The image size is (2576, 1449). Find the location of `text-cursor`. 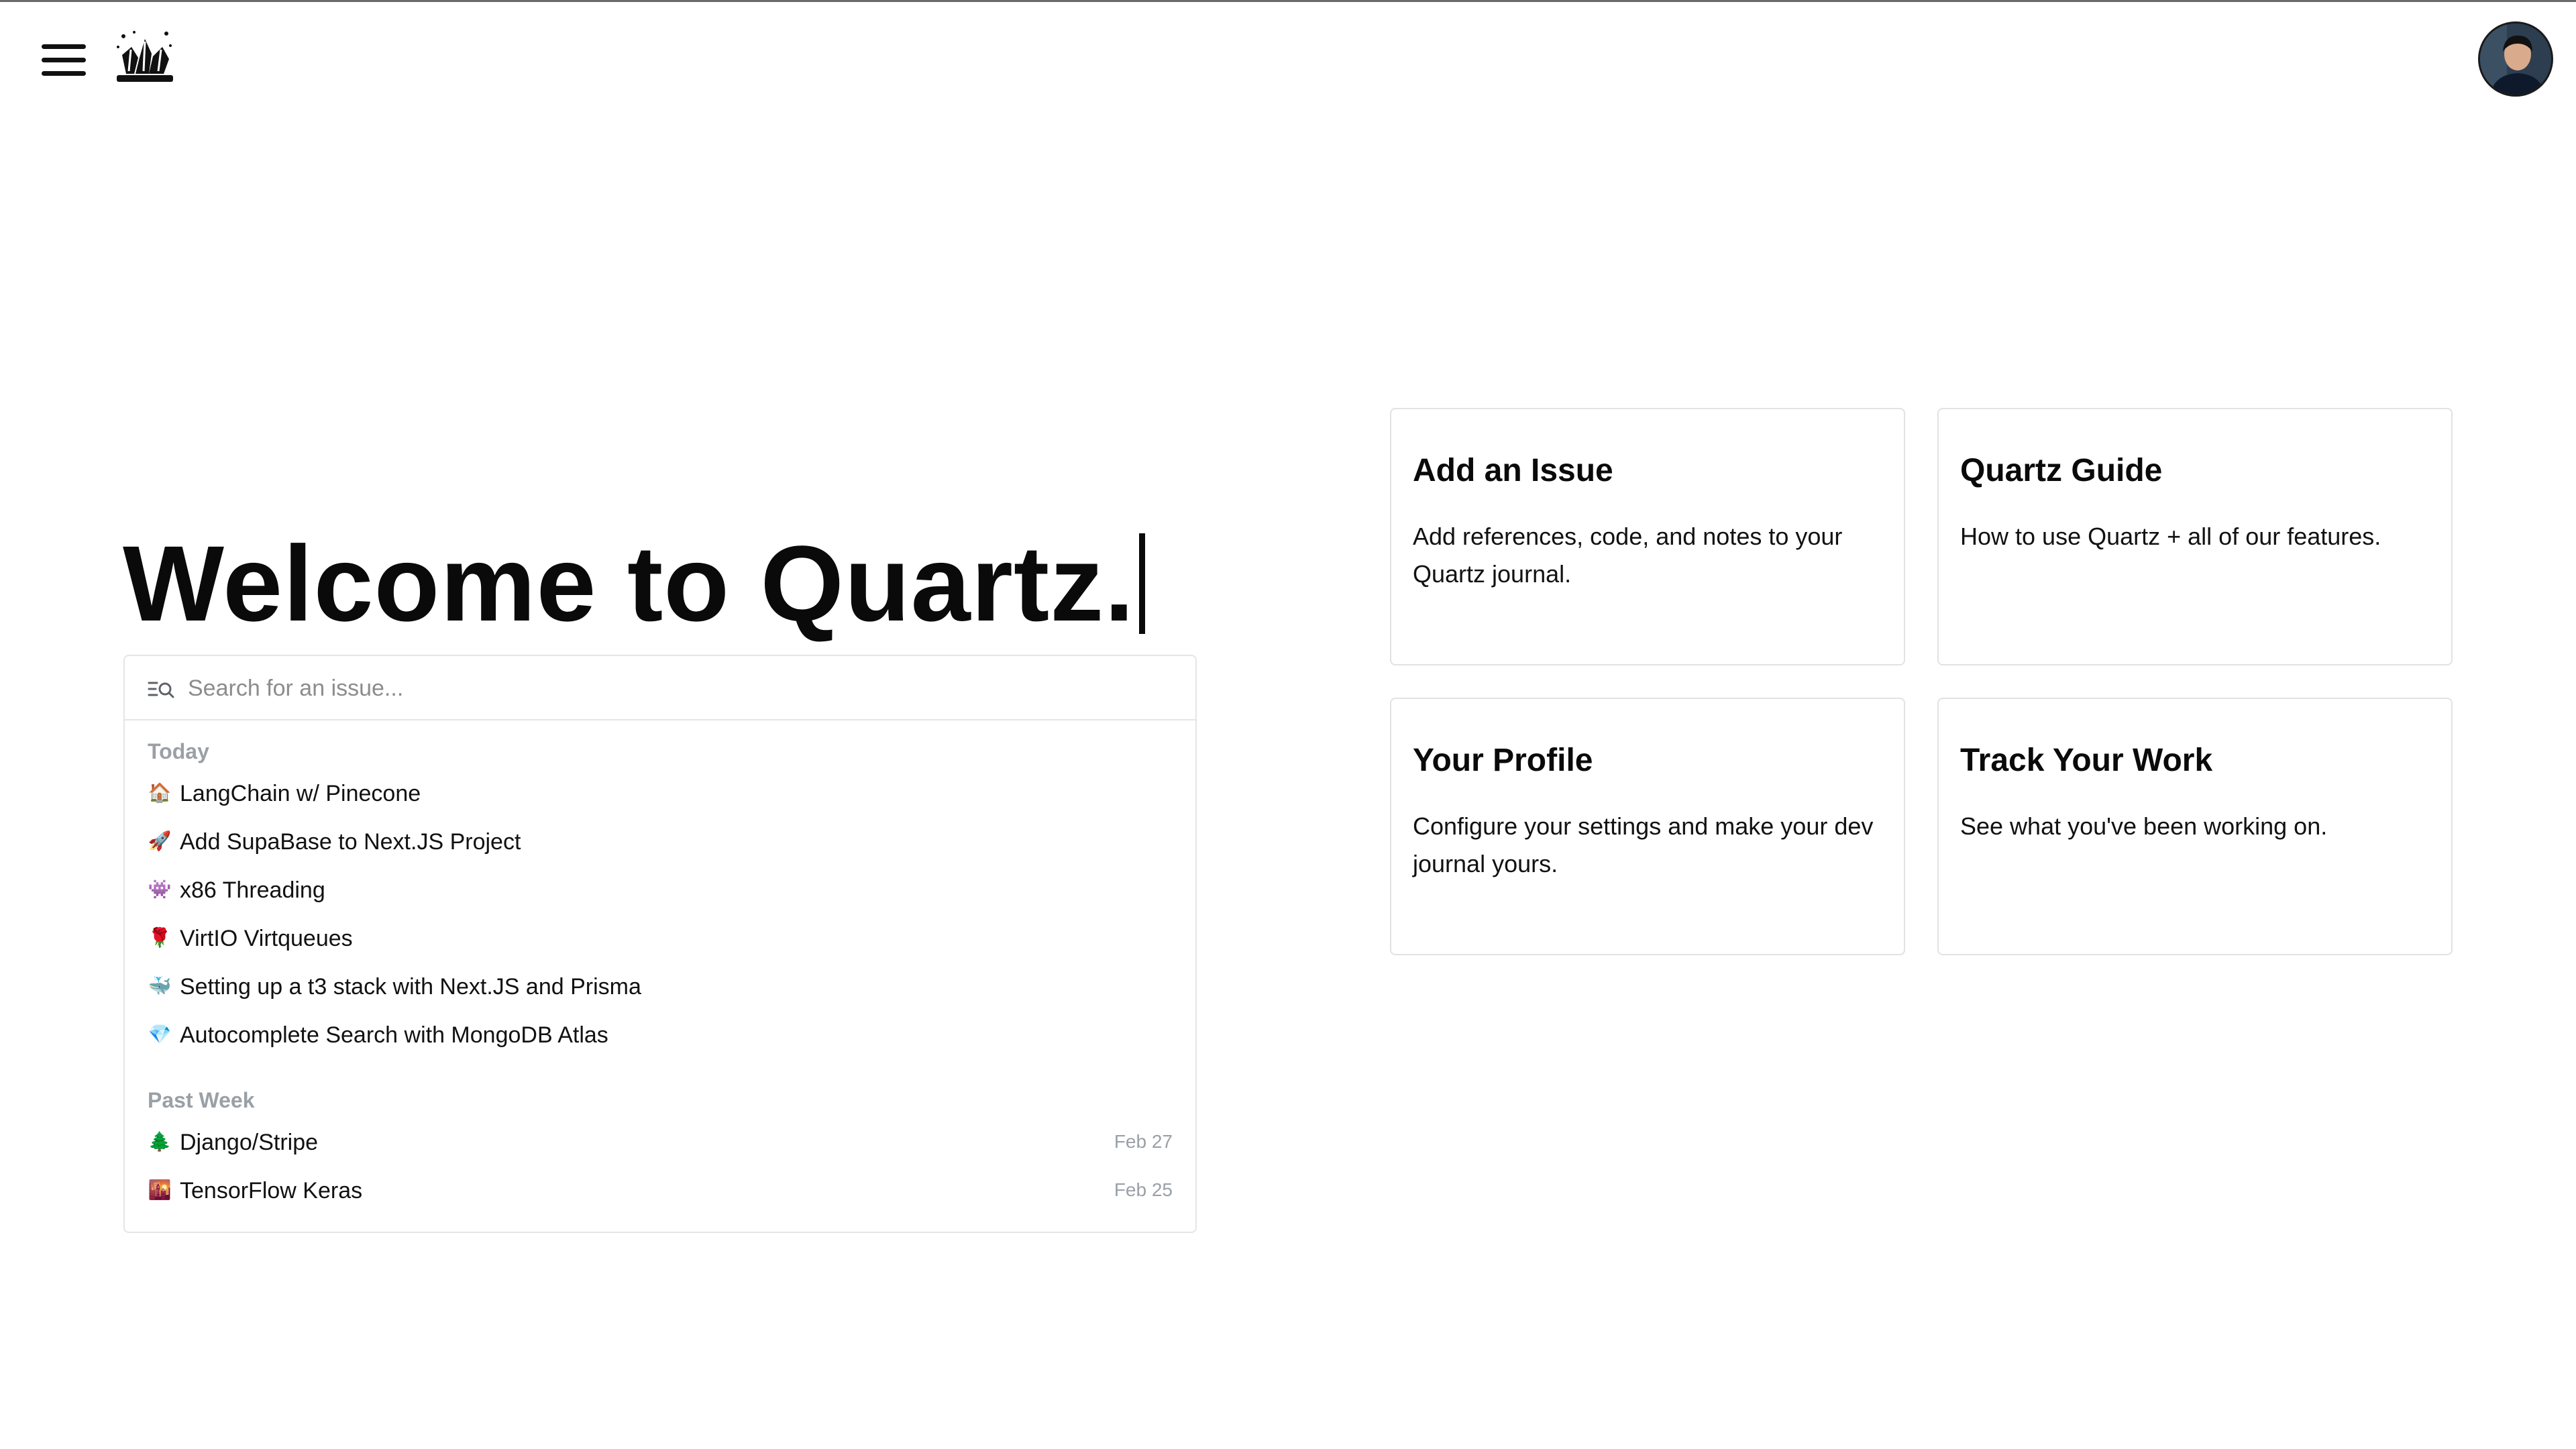

text-cursor is located at coordinates (1141, 583).